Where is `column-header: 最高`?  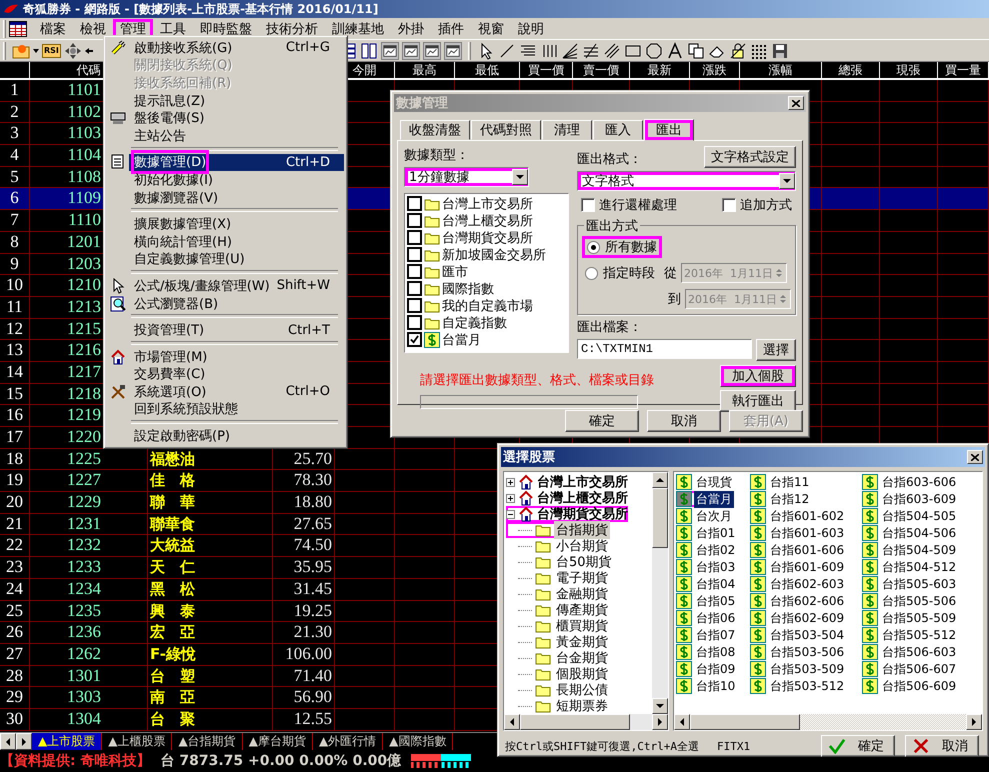 column-header: 最高 is located at coordinates (425, 70).